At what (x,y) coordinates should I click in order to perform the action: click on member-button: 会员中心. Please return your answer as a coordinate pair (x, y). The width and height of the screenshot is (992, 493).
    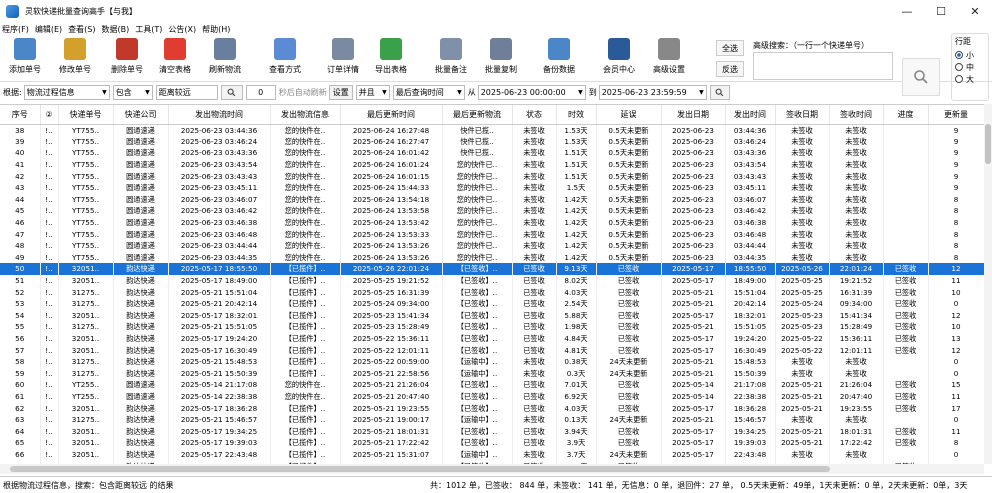
    Looking at the image, I should click on (619, 58).